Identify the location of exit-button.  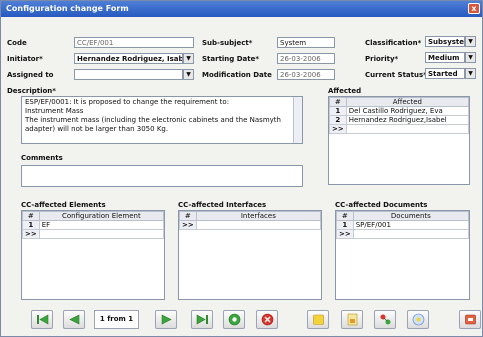
(470, 319).